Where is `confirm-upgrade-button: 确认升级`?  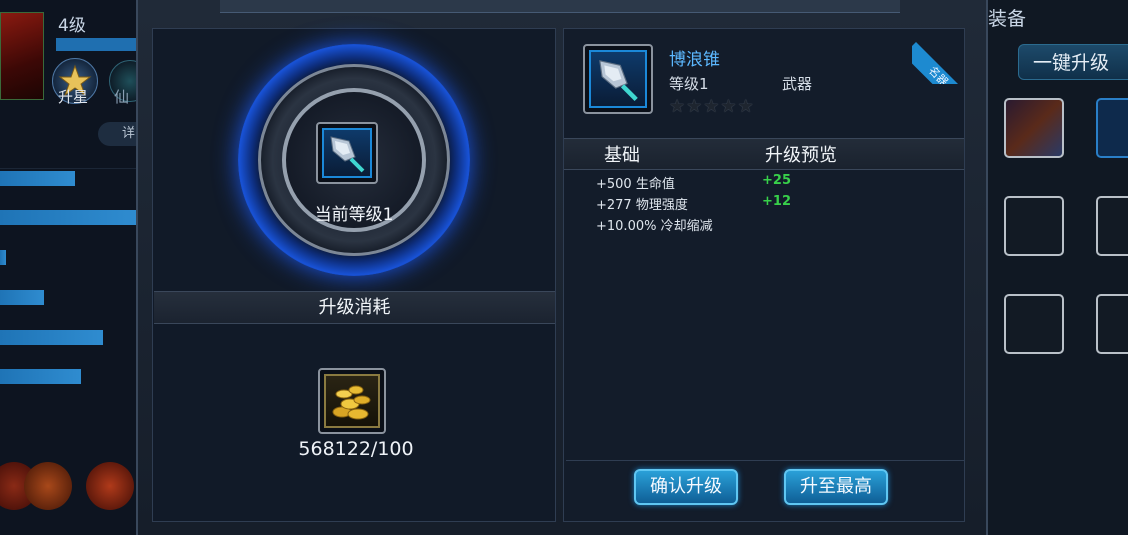 confirm-upgrade-button: 确认升级 is located at coordinates (686, 487).